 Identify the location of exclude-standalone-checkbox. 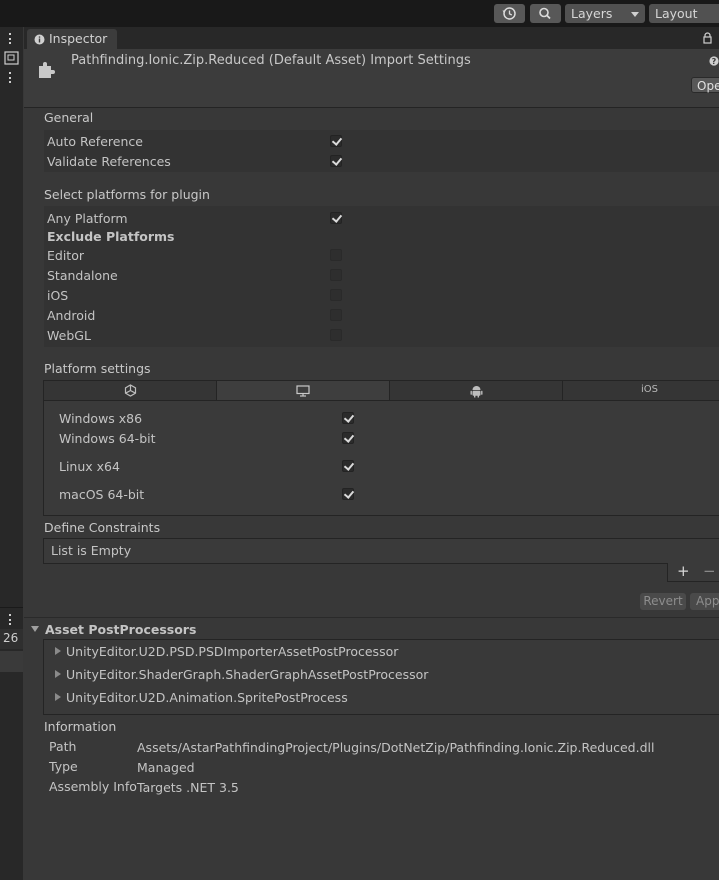
(336, 275).